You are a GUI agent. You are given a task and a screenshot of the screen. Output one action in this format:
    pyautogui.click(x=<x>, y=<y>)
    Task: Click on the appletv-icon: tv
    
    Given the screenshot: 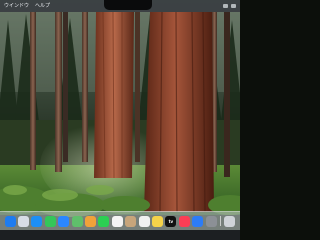 What is the action you would take?
    pyautogui.click(x=171, y=221)
    